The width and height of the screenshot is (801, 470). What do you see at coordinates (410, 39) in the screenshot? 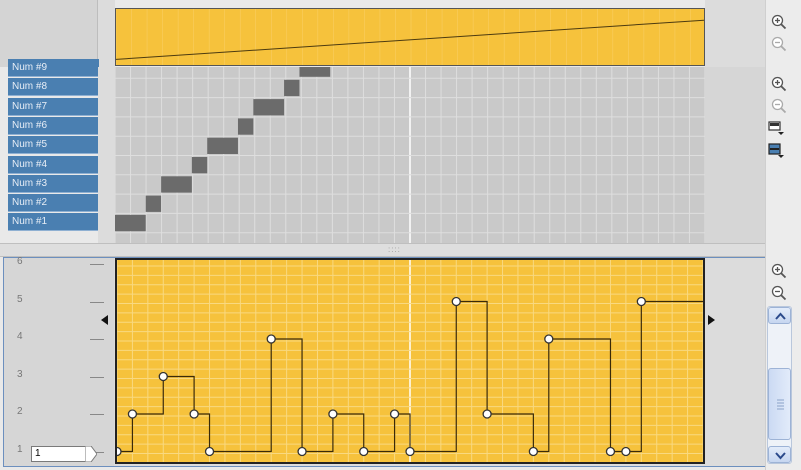
I see `tempo-ramp-line` at bounding box center [410, 39].